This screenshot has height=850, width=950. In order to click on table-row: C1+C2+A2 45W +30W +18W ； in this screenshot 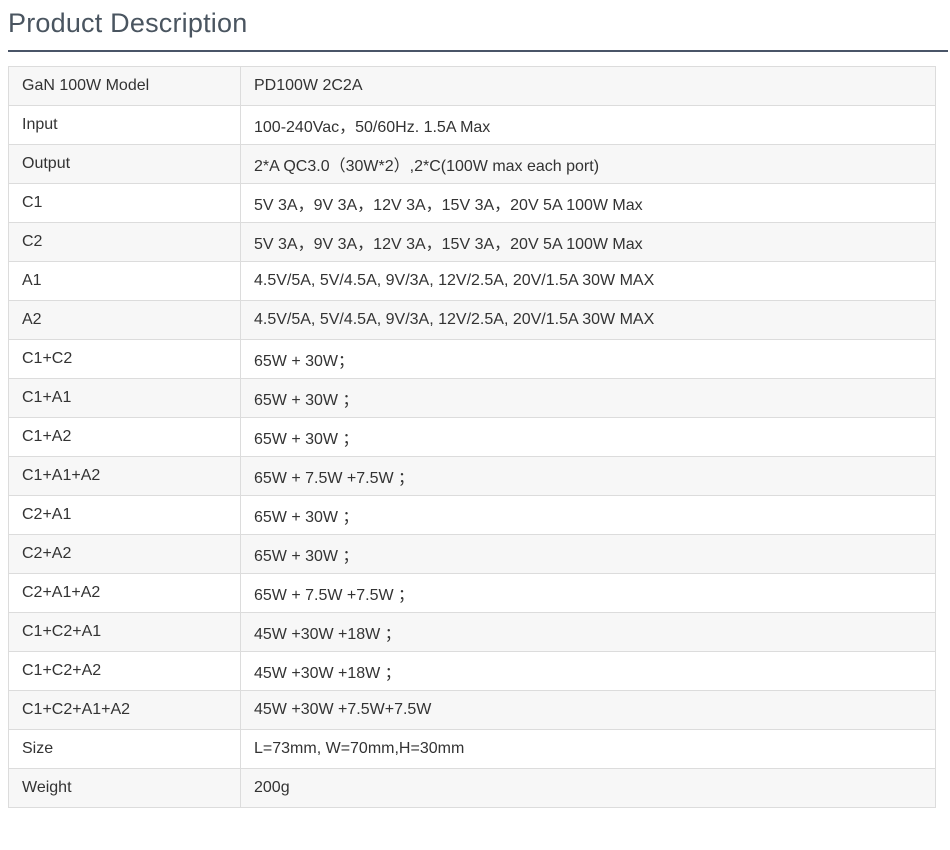, I will do `click(472, 671)`.